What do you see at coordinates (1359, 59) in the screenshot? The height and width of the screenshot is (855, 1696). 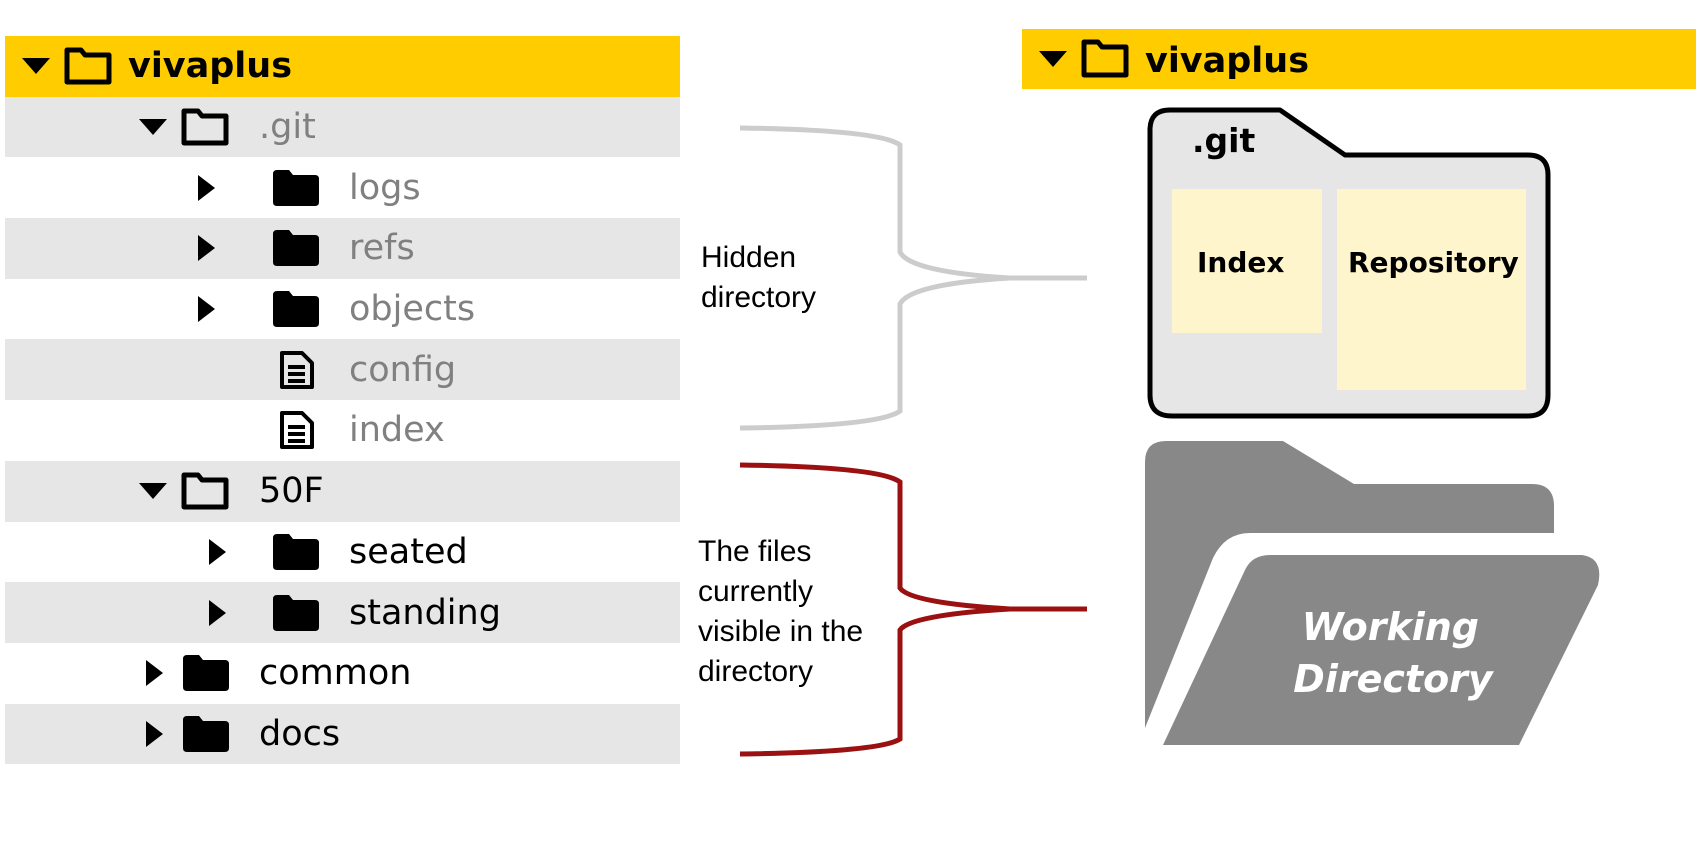 I see `right-root-header` at bounding box center [1359, 59].